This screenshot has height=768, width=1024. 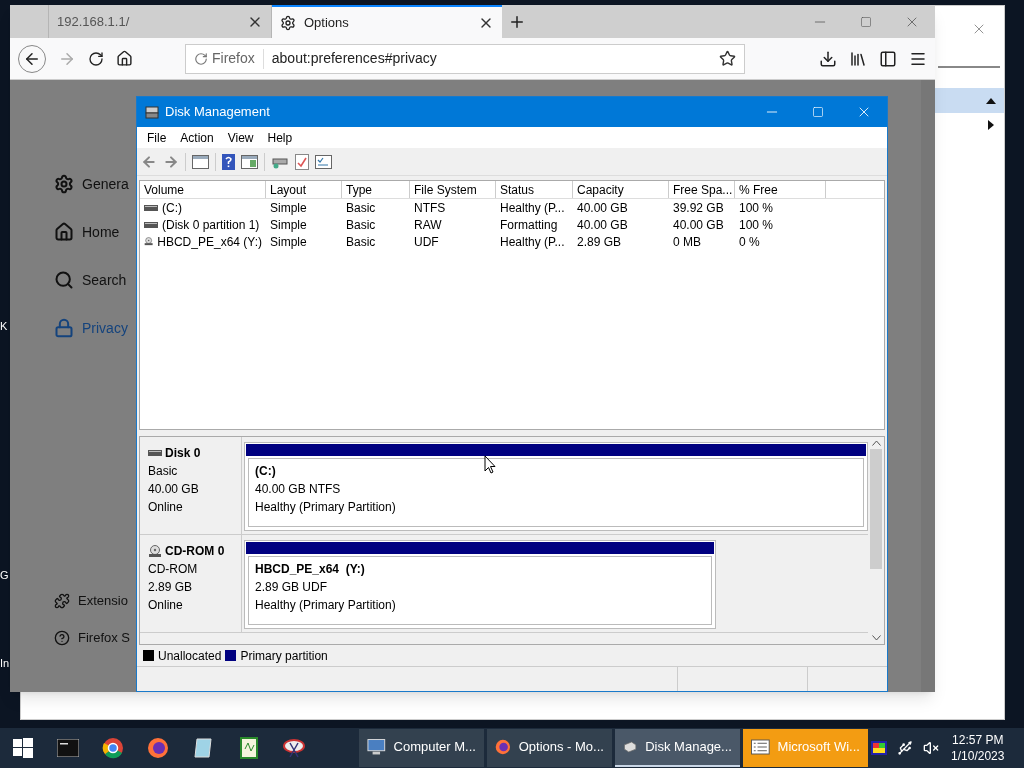 What do you see at coordinates (878, 748) in the screenshot?
I see `display-icon` at bounding box center [878, 748].